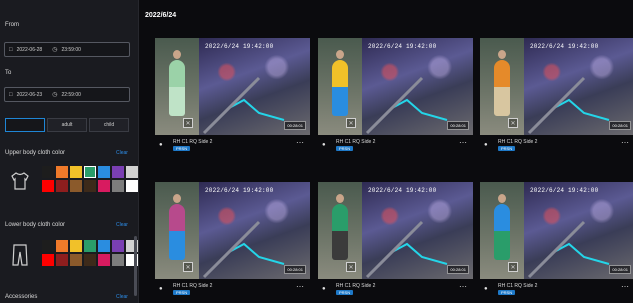 The image size is (633, 303). I want to click on accessories-clear-link: Clear, so click(122, 297).